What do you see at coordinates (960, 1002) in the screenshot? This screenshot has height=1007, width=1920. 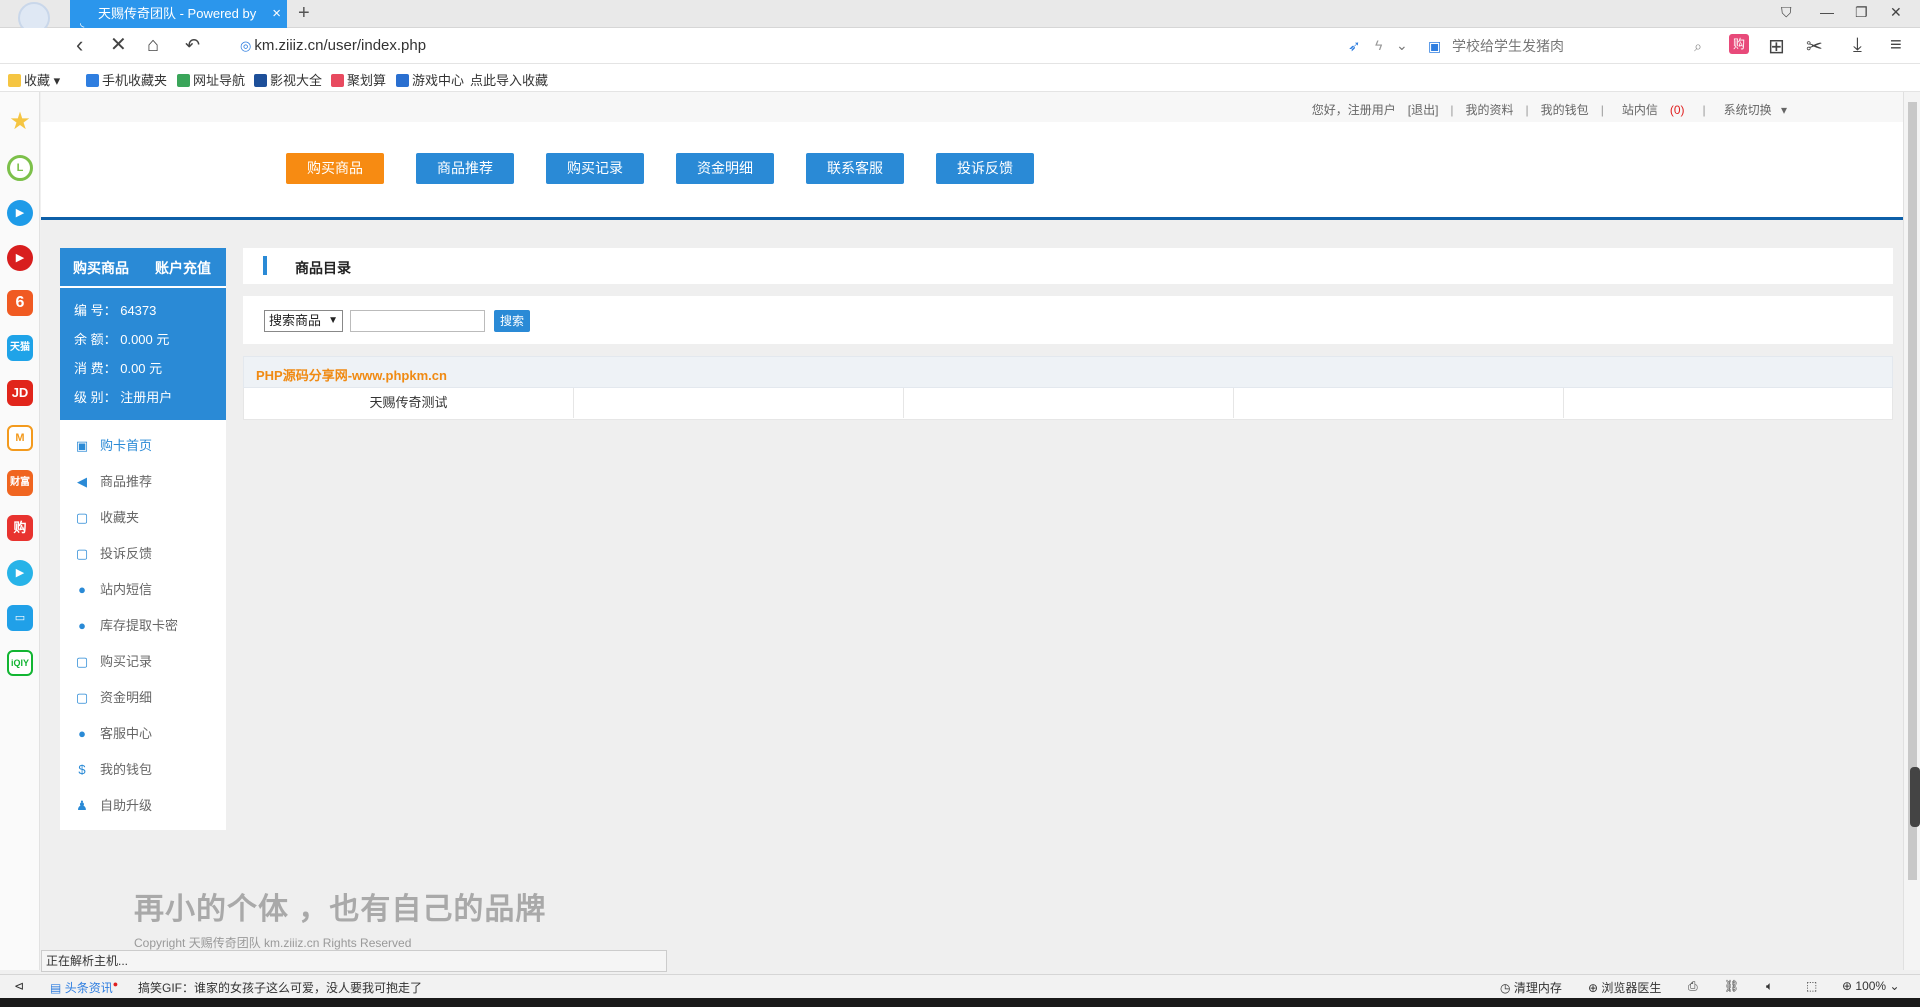 I see `taskbar-edge` at bounding box center [960, 1002].